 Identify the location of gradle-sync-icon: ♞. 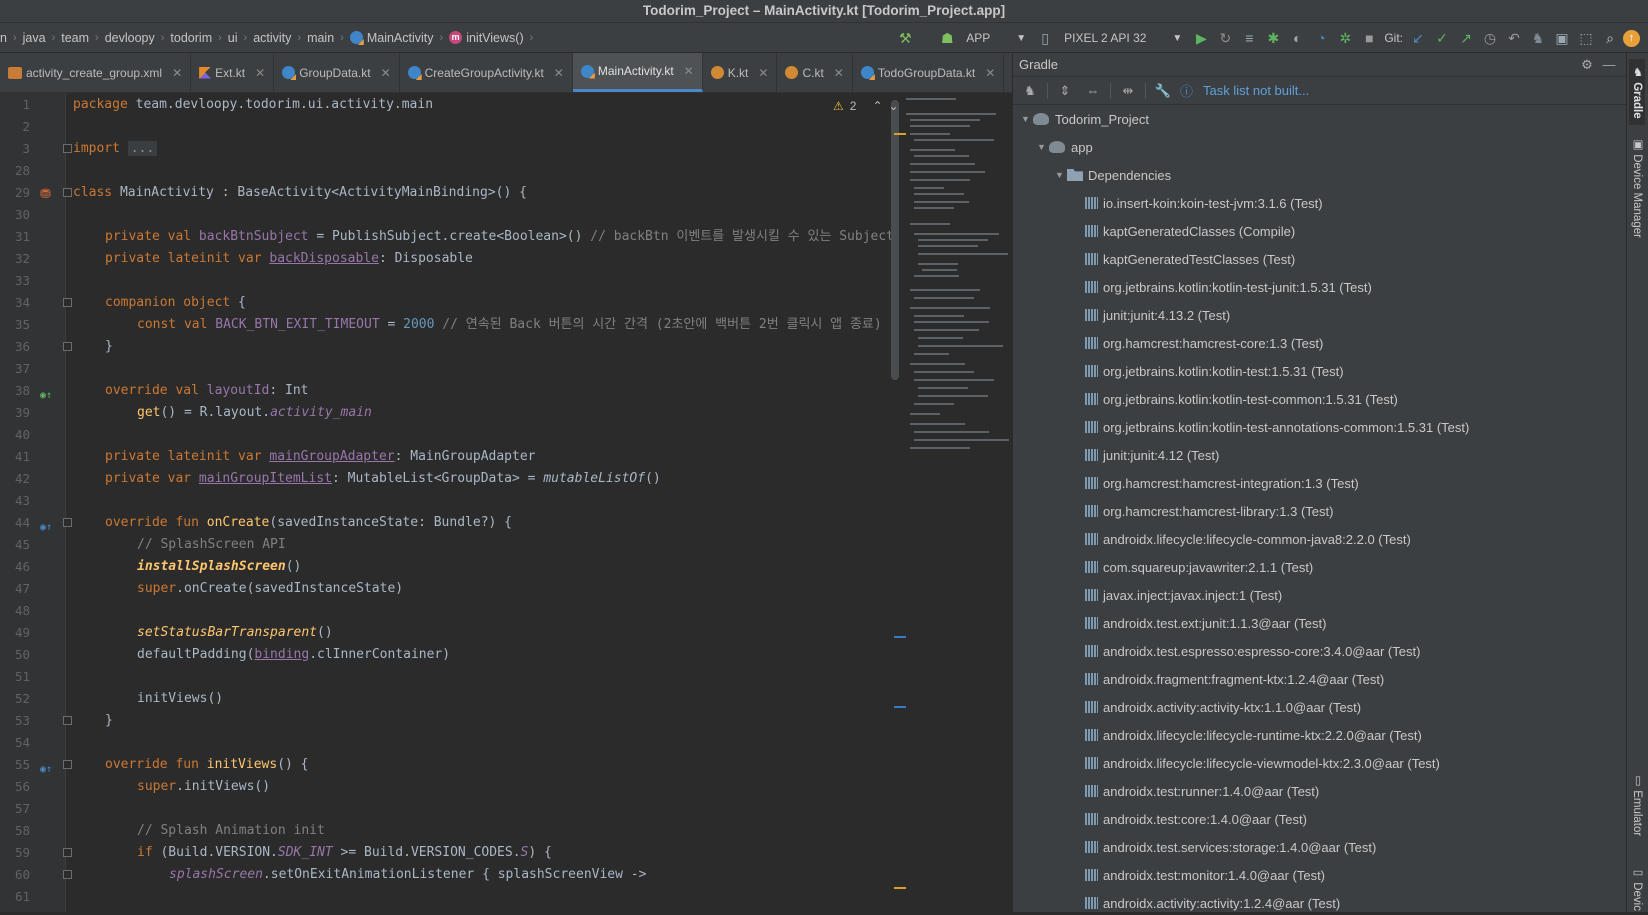
(1538, 38).